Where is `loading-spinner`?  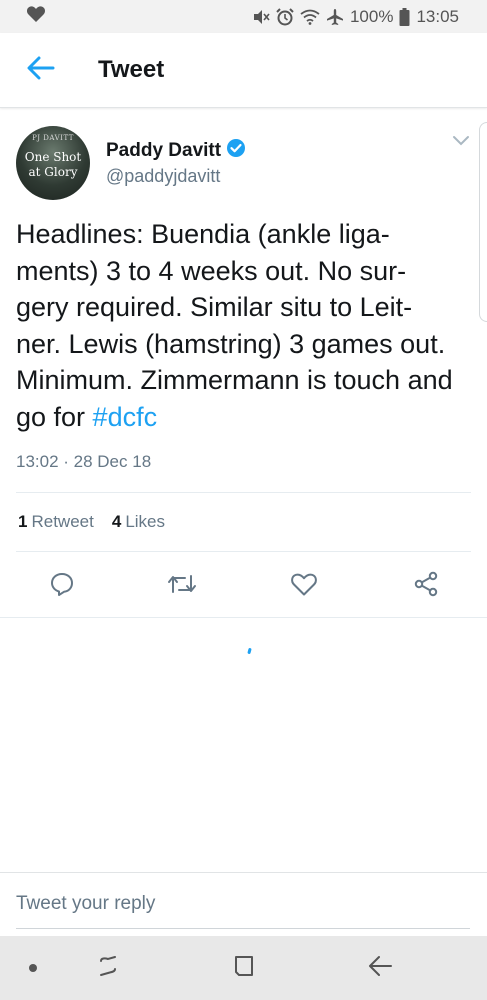 loading-spinner is located at coordinates (249, 651).